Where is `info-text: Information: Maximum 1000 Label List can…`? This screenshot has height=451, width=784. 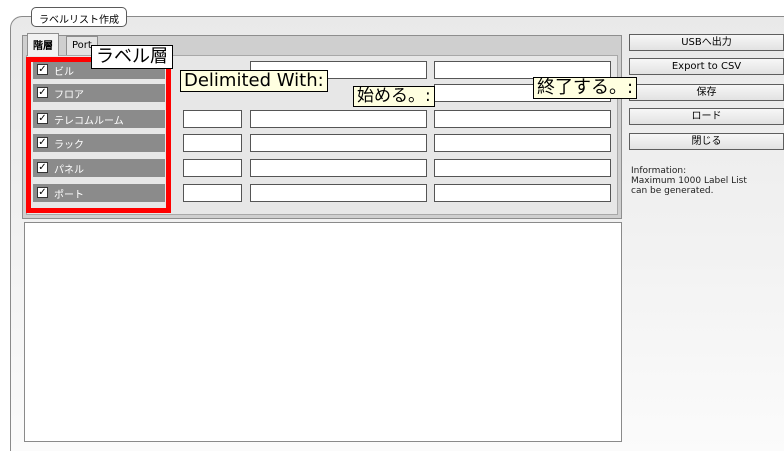
info-text: Information: Maximum 1000 Label List can… is located at coordinates (707, 181).